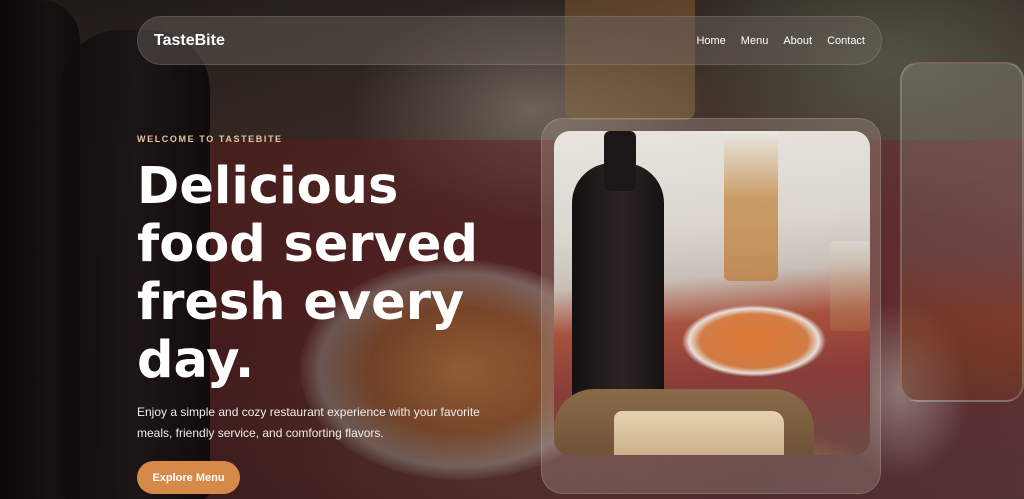  What do you see at coordinates (797, 41) in the screenshot?
I see `nav-link-about: About` at bounding box center [797, 41].